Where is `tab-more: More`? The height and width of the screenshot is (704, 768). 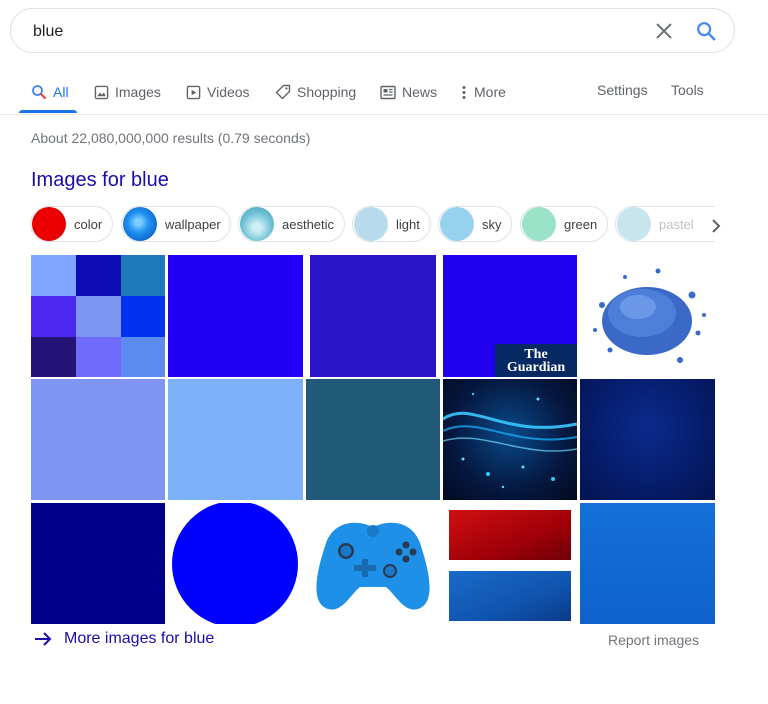
tab-more: More is located at coordinates (483, 92).